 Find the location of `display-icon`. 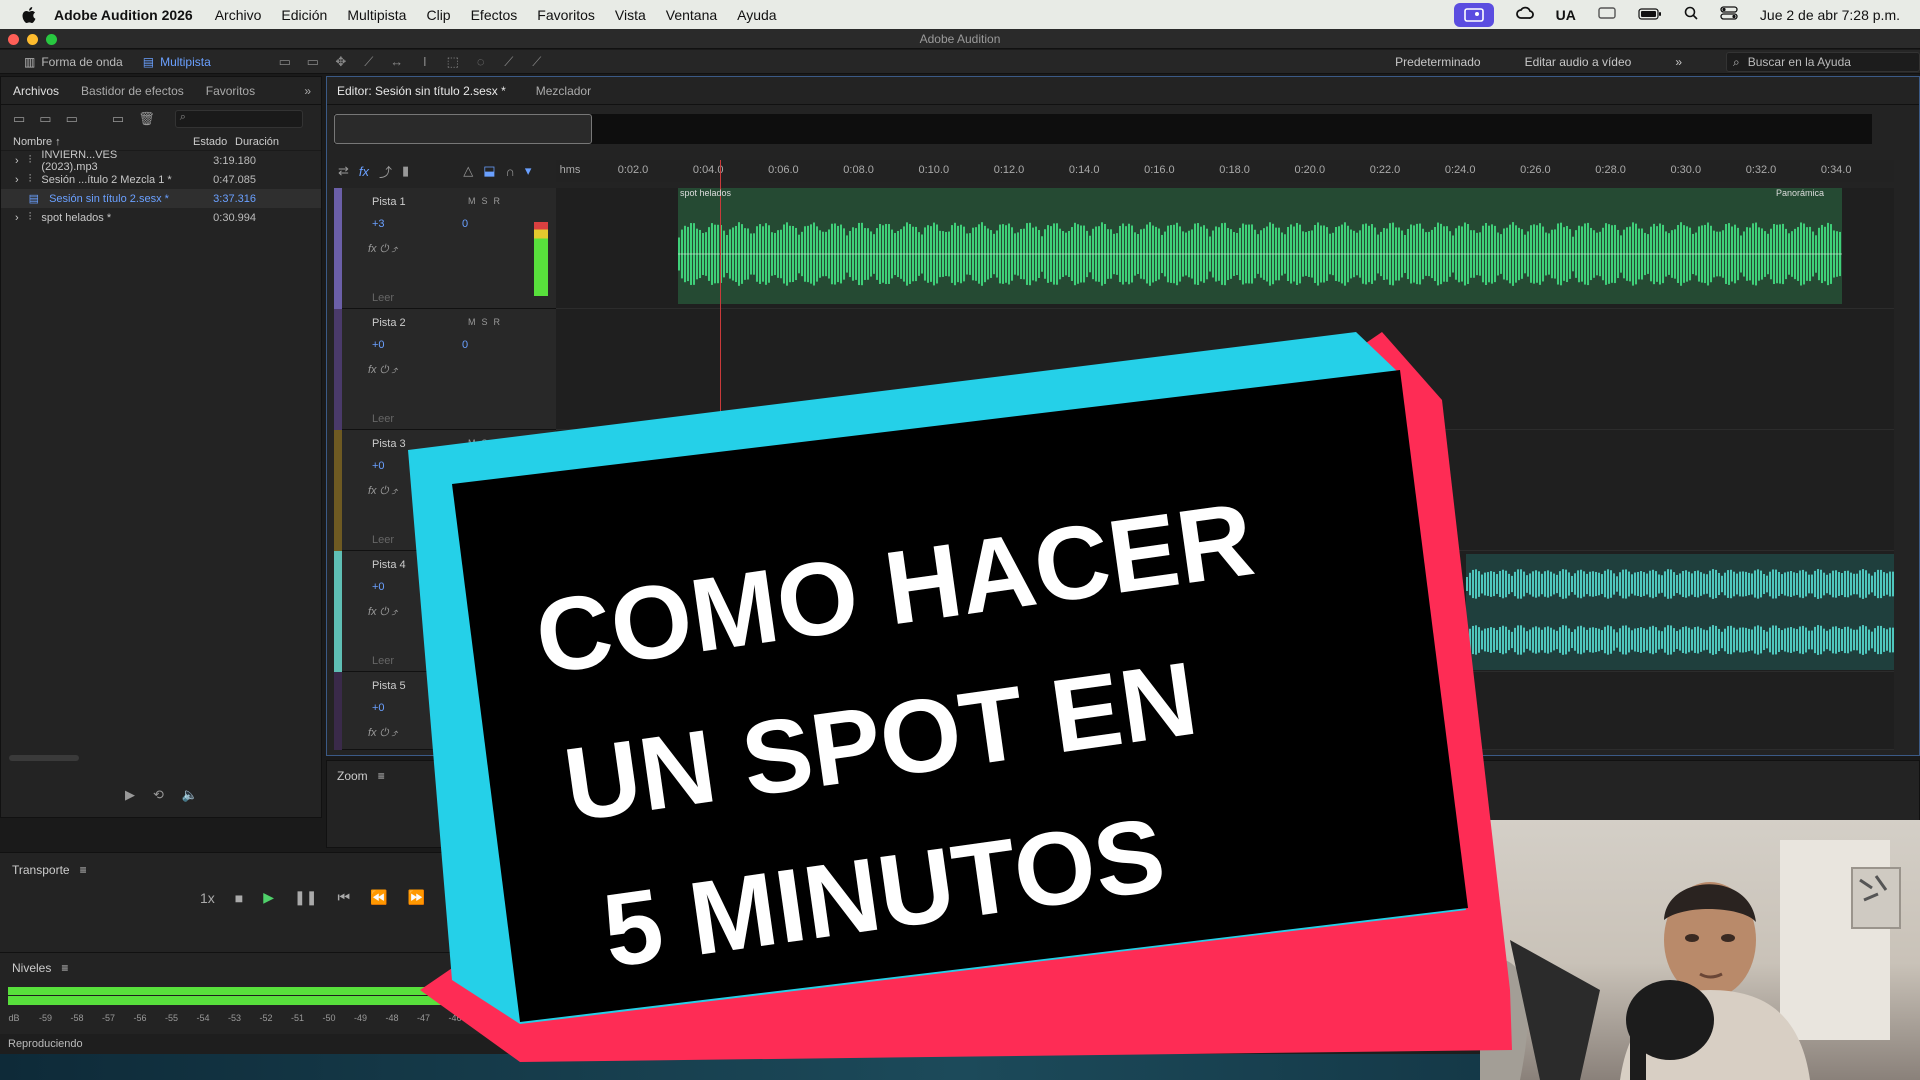

display-icon is located at coordinates (1607, 14).